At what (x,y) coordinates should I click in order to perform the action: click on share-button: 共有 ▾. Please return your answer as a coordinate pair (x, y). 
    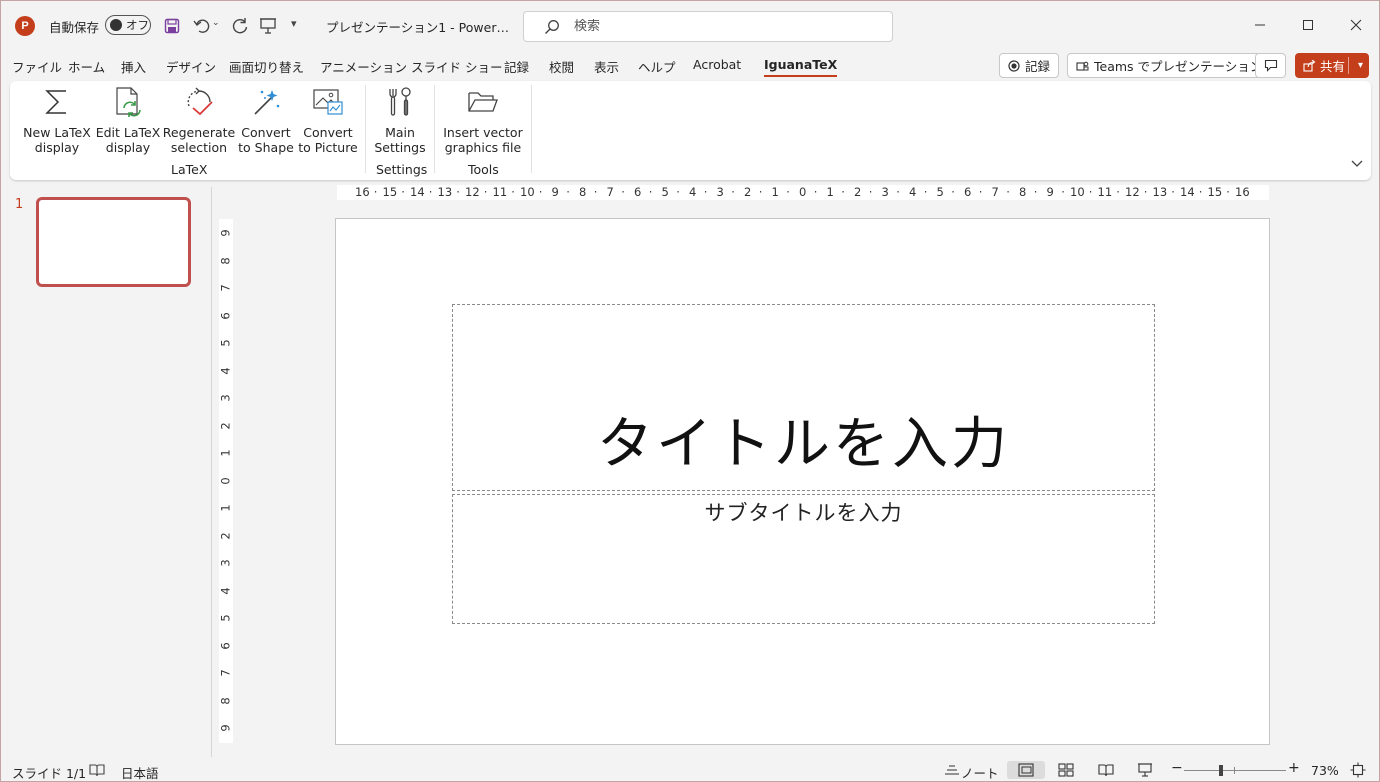
    Looking at the image, I should click on (1332, 65).